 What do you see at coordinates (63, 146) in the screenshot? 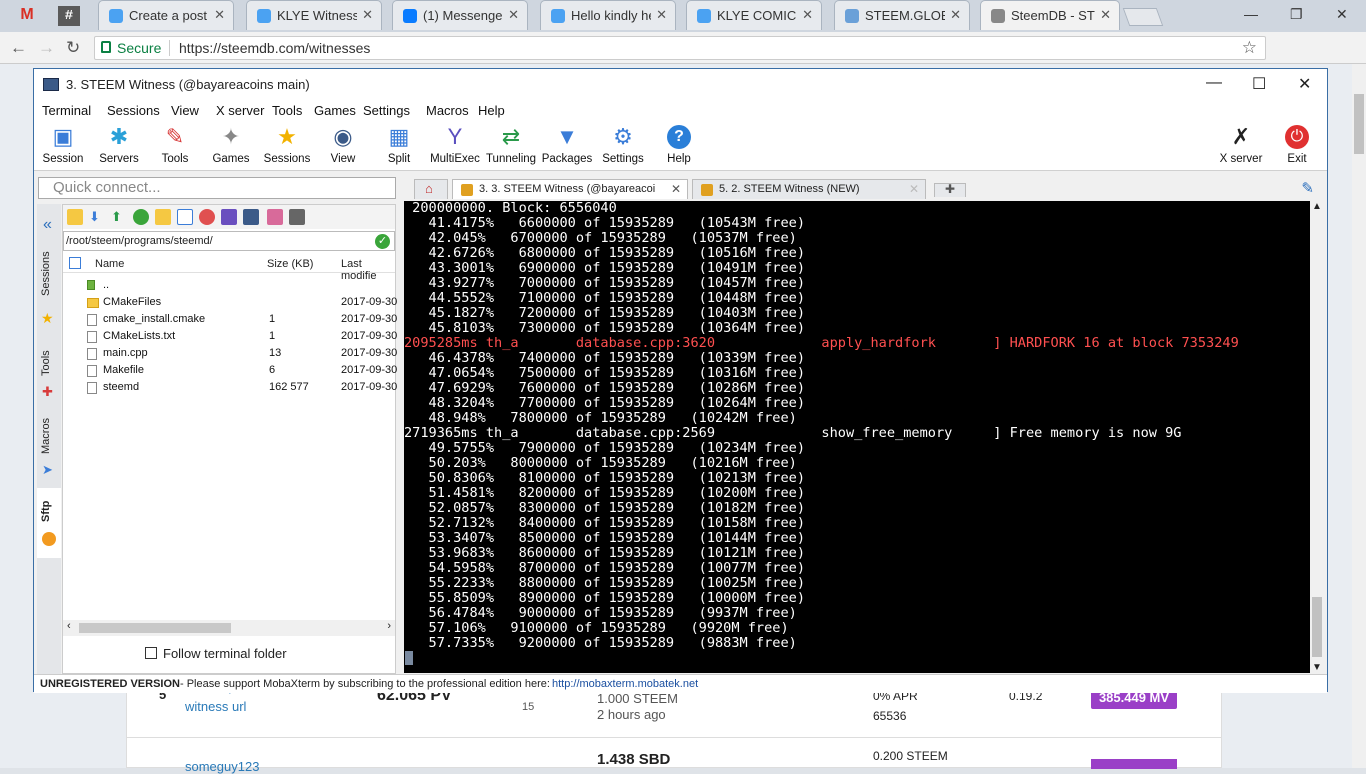
I see `session-toolbar-button: ▣ Session` at bounding box center [63, 146].